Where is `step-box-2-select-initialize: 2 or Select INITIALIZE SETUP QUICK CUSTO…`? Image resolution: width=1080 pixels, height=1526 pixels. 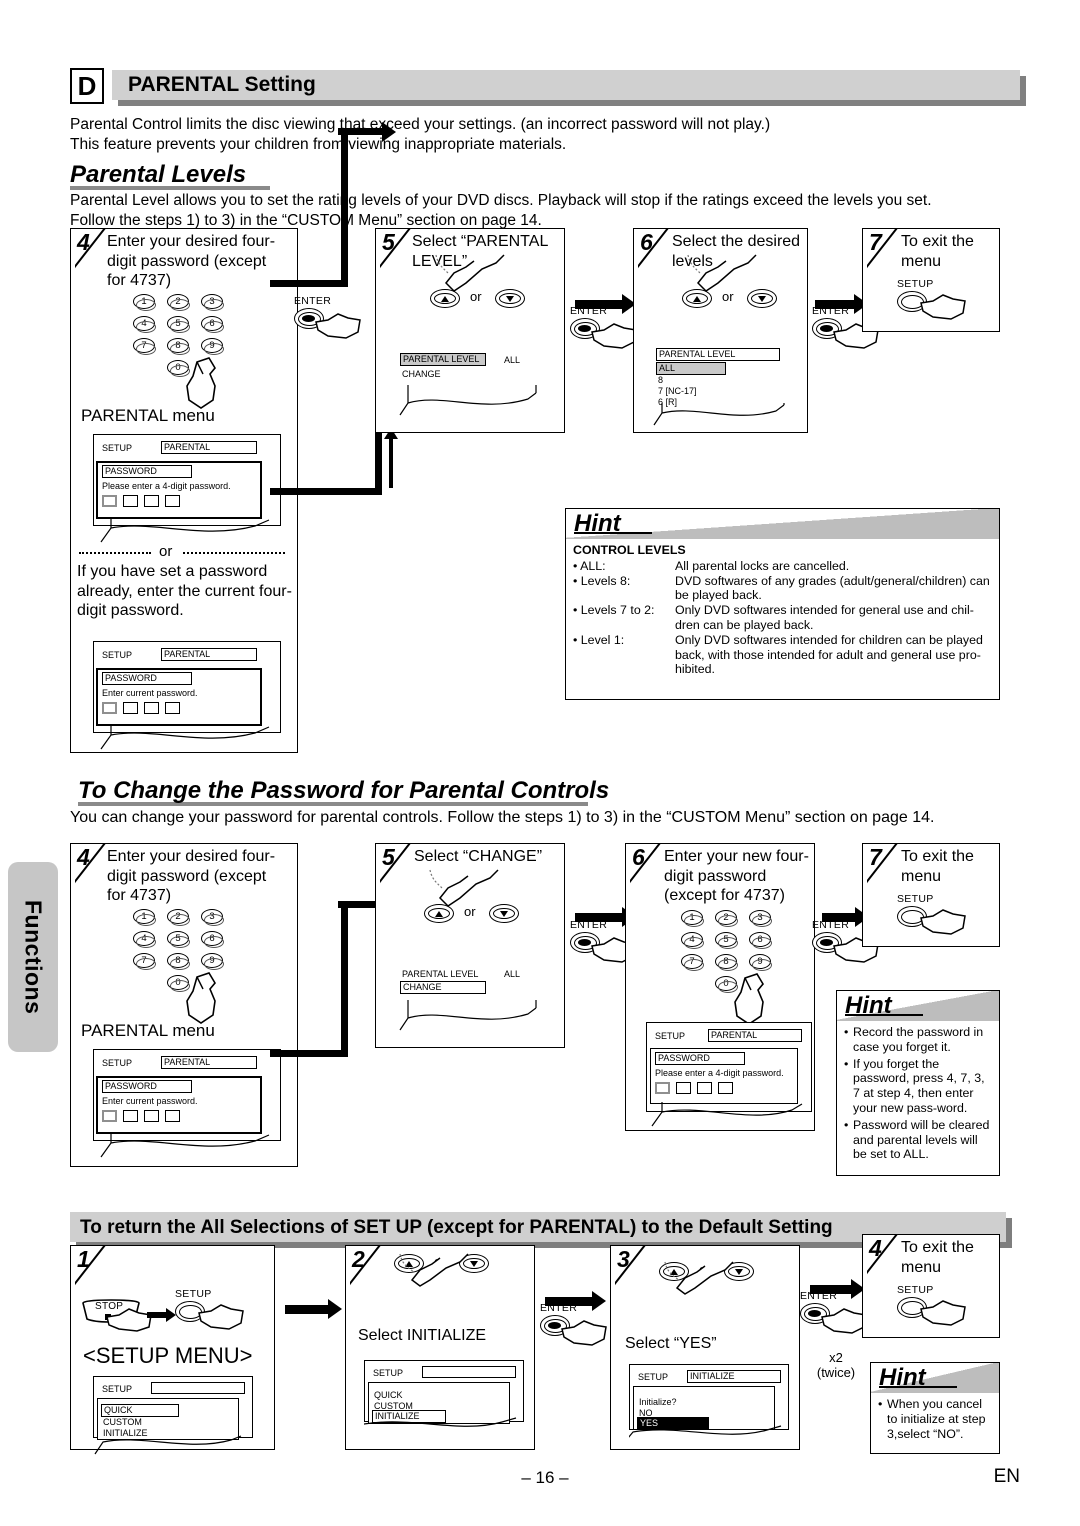
step-box-2-select-initialize: 2 or Select INITIALIZE SETUP QUICK CUSTO… is located at coordinates (440, 1347).